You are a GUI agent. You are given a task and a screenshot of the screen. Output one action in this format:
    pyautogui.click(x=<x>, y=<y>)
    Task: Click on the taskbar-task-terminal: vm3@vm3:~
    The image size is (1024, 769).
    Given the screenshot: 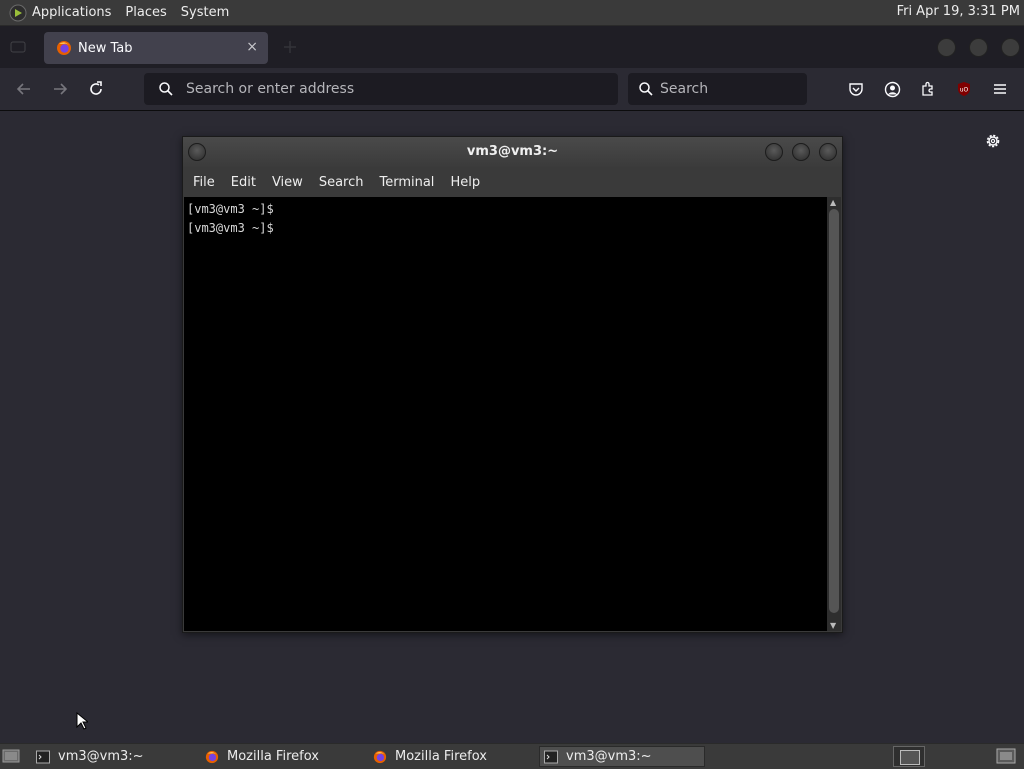 What is the action you would take?
    pyautogui.click(x=116, y=756)
    